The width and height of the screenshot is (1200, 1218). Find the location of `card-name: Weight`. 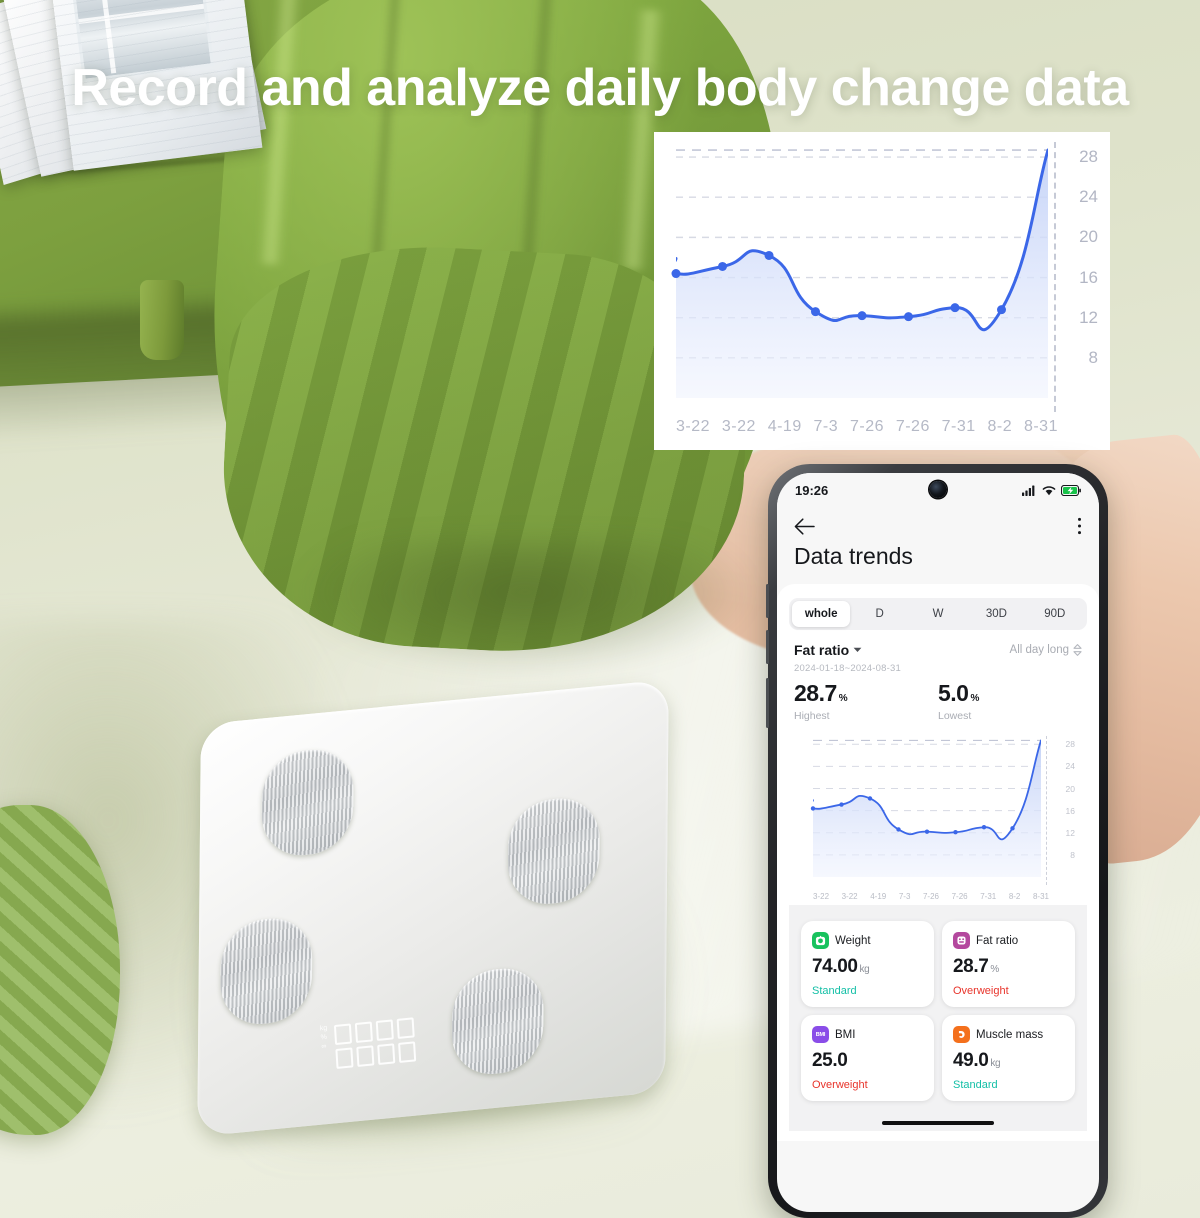

card-name: Weight is located at coordinates (853, 940).